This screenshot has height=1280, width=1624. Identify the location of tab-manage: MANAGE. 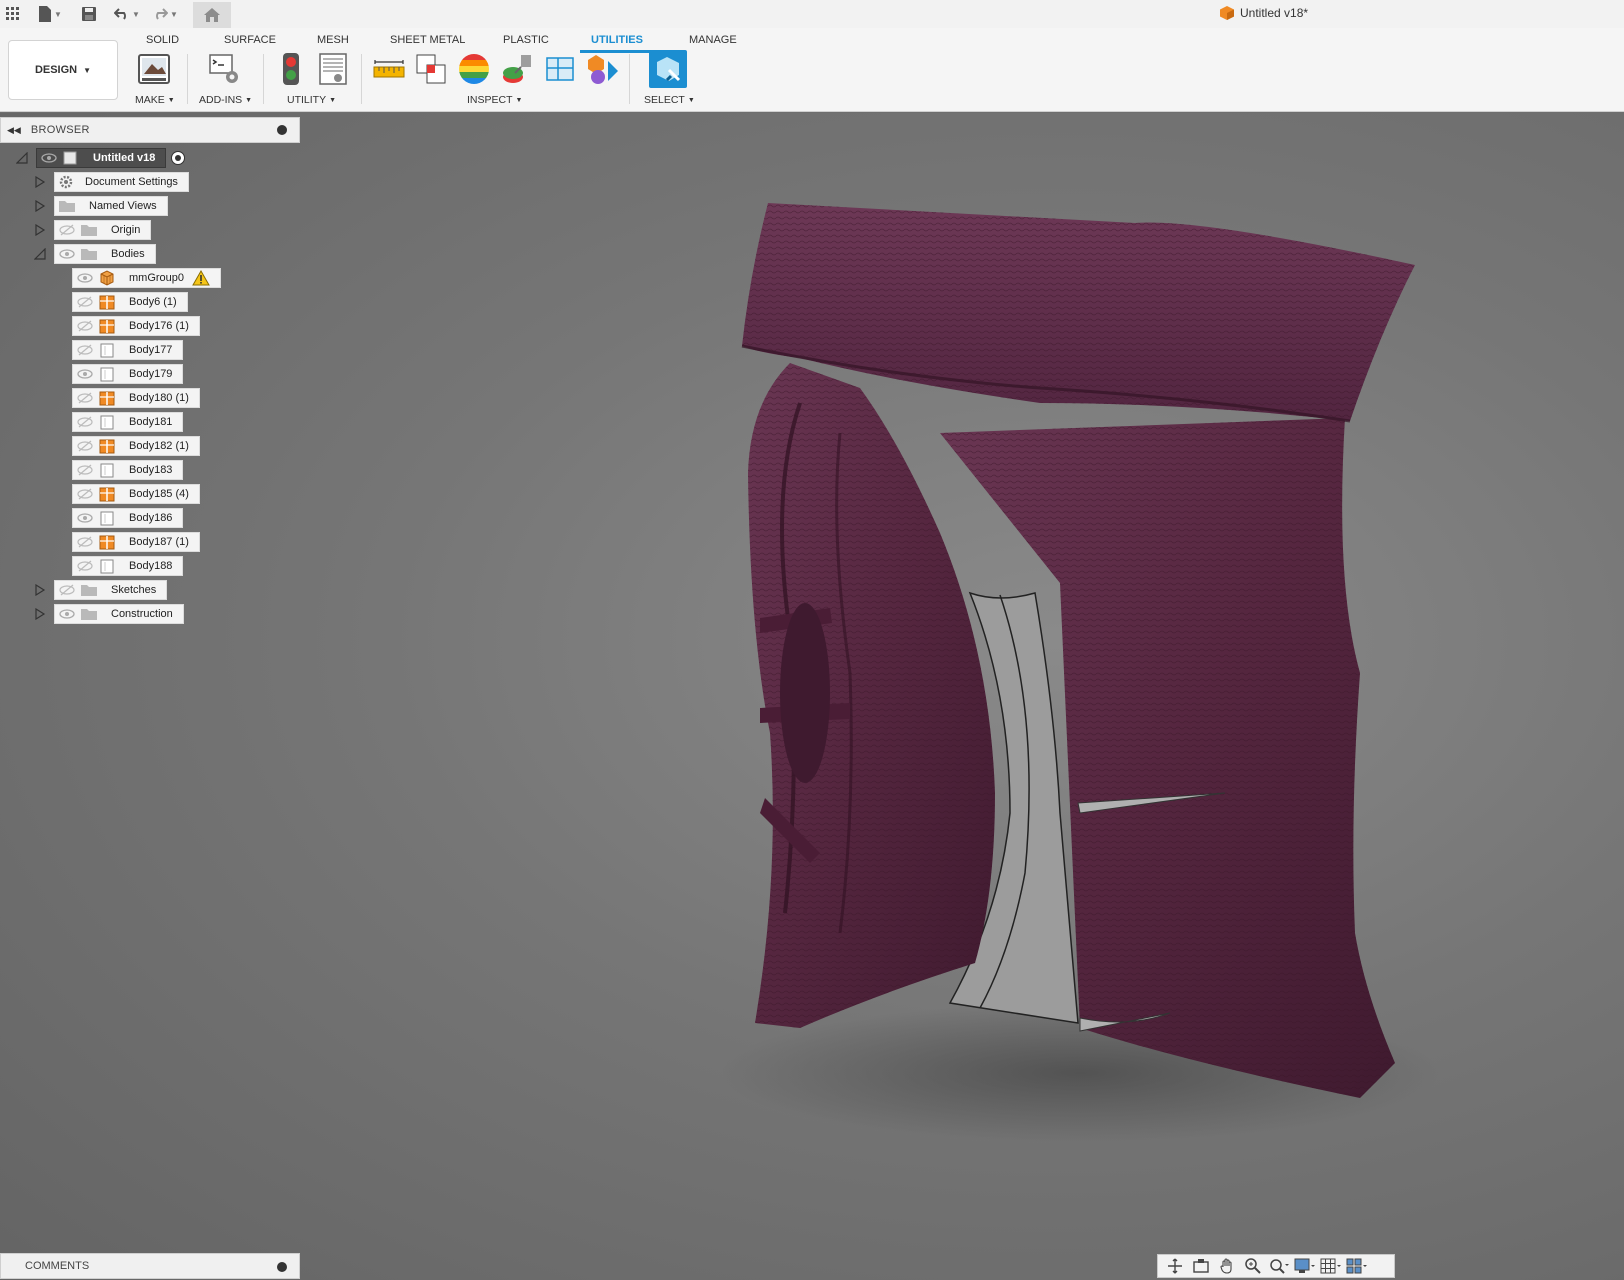
(713, 40).